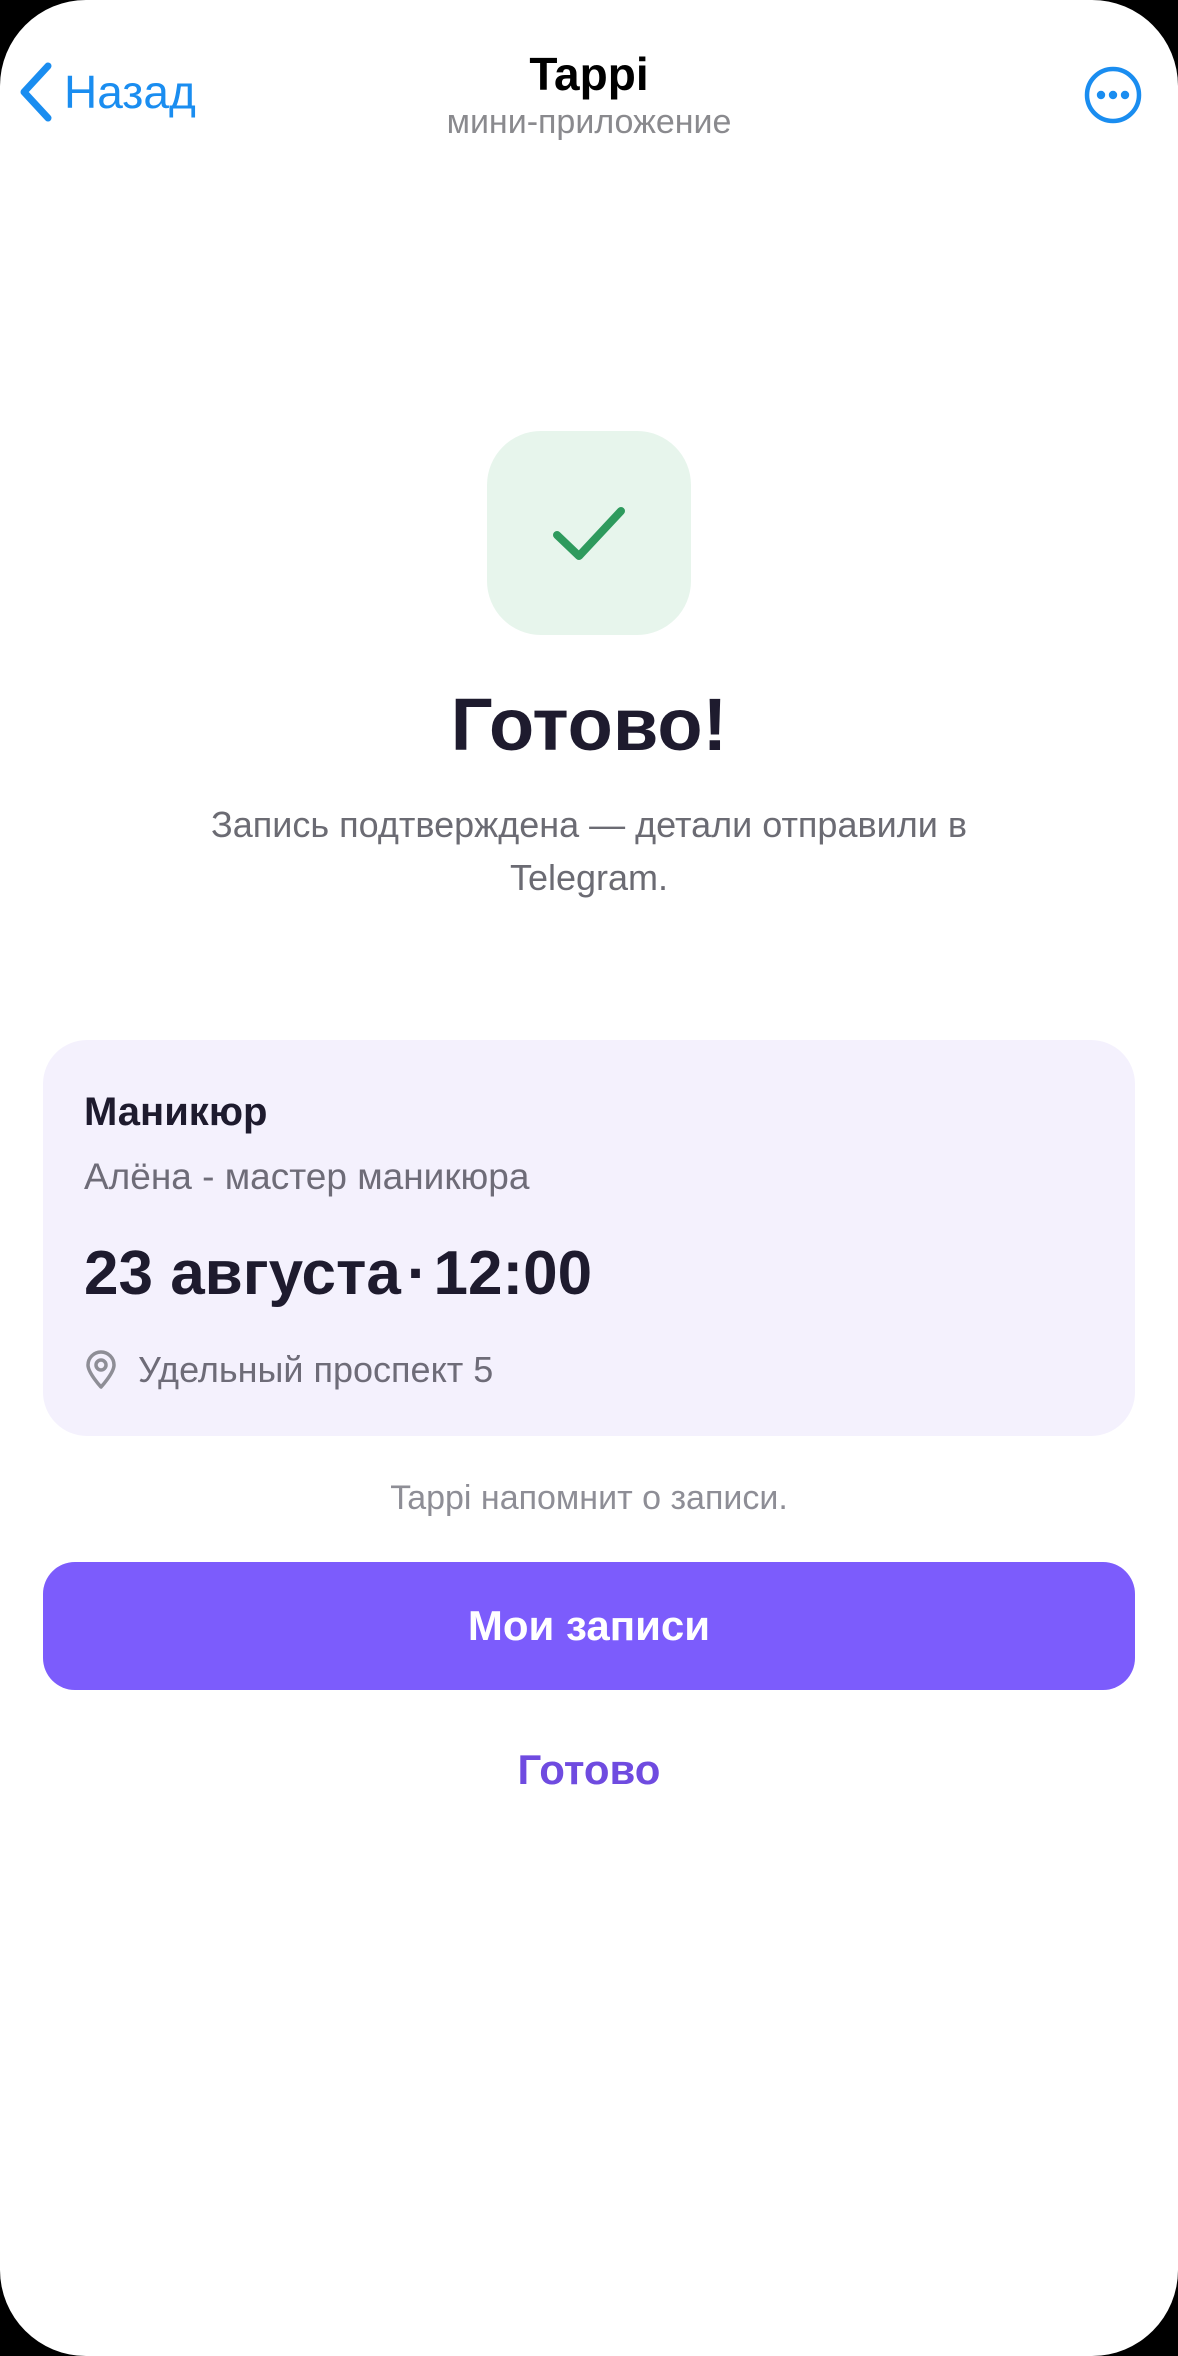 Image resolution: width=1178 pixels, height=2356 pixels. What do you see at coordinates (242, 1273) in the screenshot?
I see `booking-date: 23 августа` at bounding box center [242, 1273].